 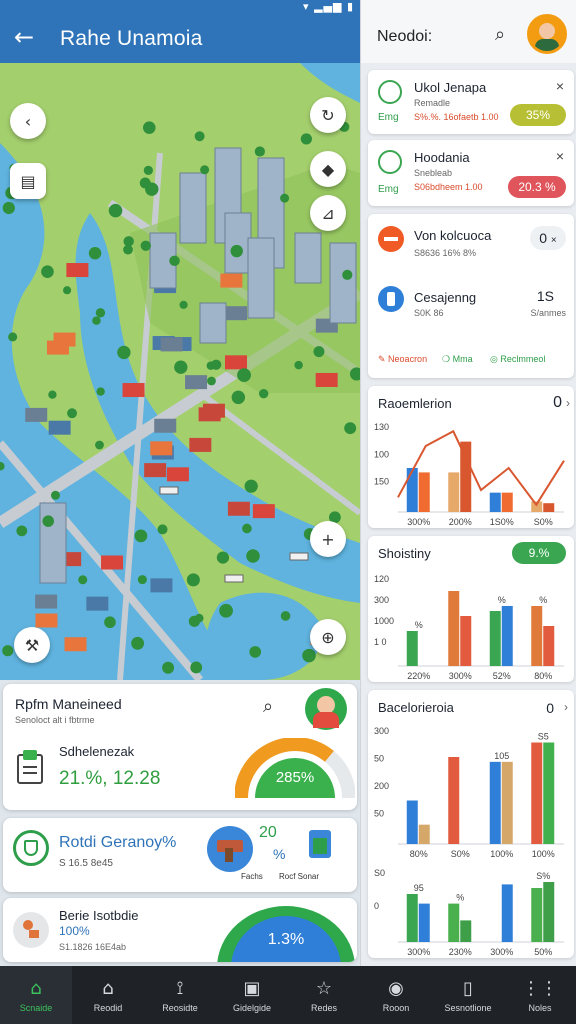 What do you see at coordinates (180, 1007) in the screenshot?
I see `nav-label: Reosidte` at bounding box center [180, 1007].